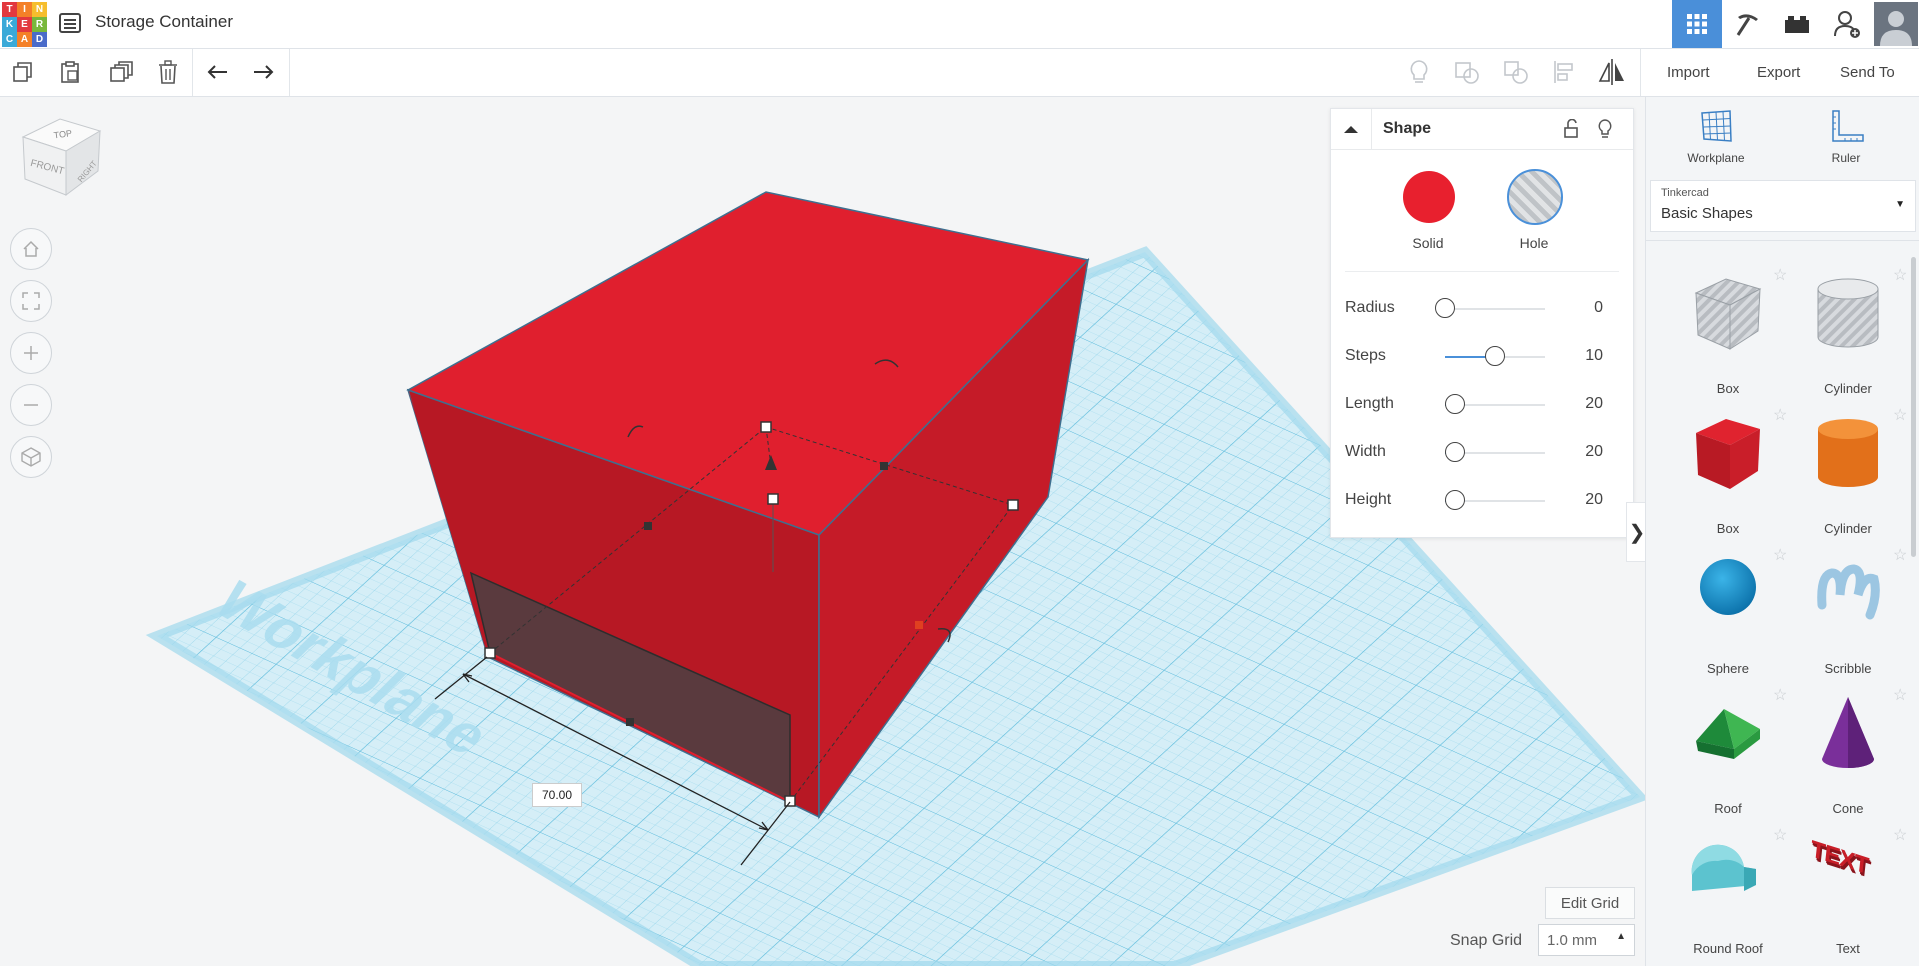  I want to click on dimension-label: 70.00, so click(557, 795).